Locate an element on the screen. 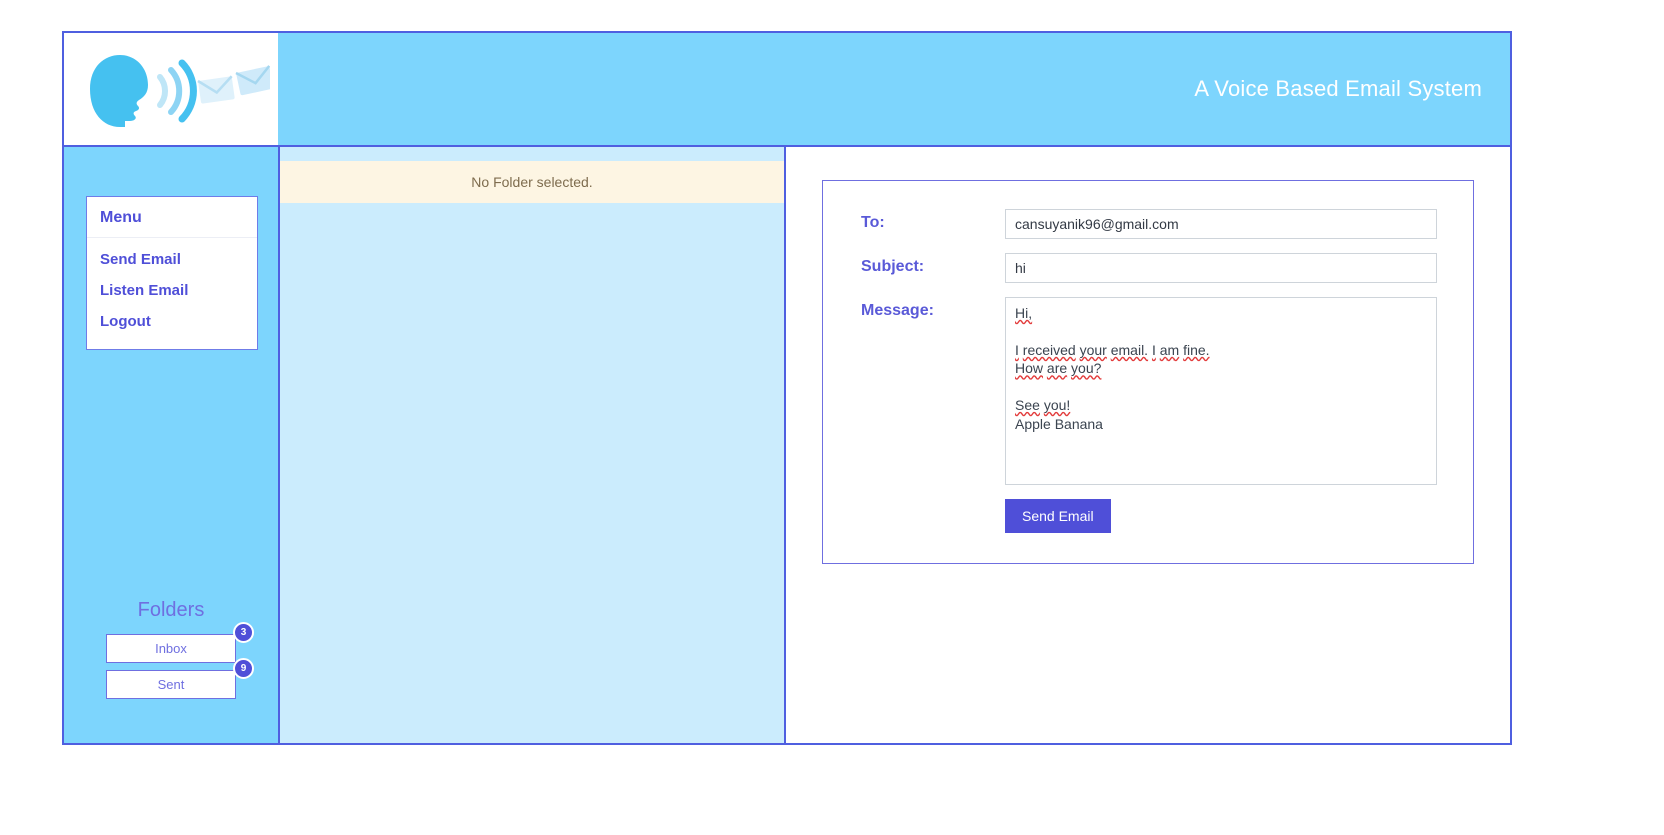 This screenshot has height=835, width=1664. subject-row: Subject: is located at coordinates (1149, 268).